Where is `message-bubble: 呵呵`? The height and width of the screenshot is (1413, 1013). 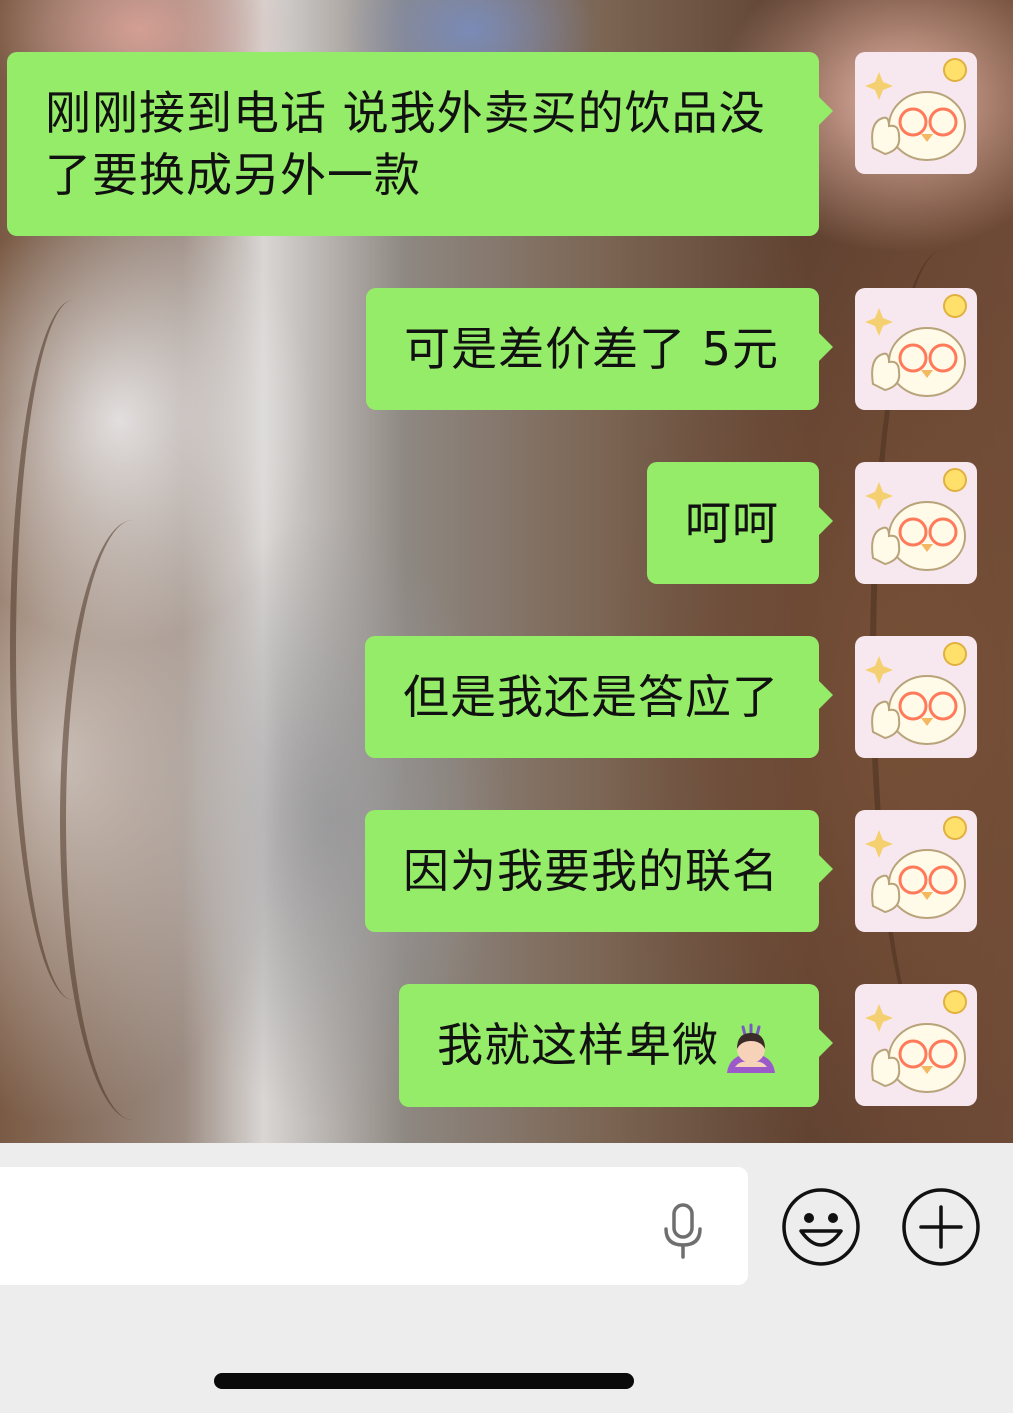
message-bubble: 呵呵 is located at coordinates (740, 523).